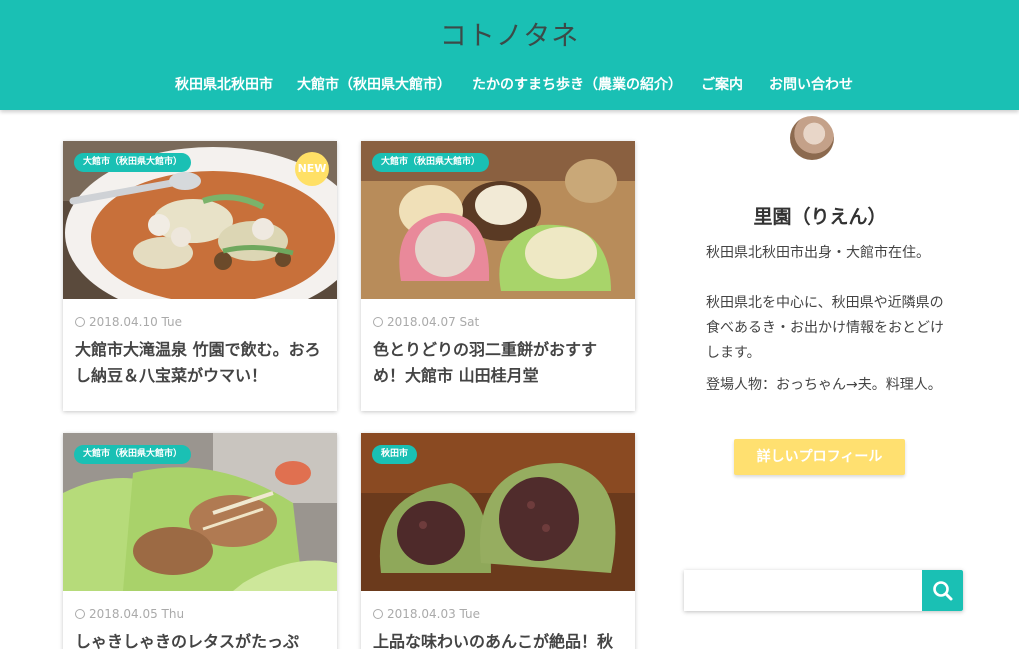 The width and height of the screenshot is (1019, 649). What do you see at coordinates (434, 614) in the screenshot?
I see `post-date-text: 2018.04.03 Tue` at bounding box center [434, 614].